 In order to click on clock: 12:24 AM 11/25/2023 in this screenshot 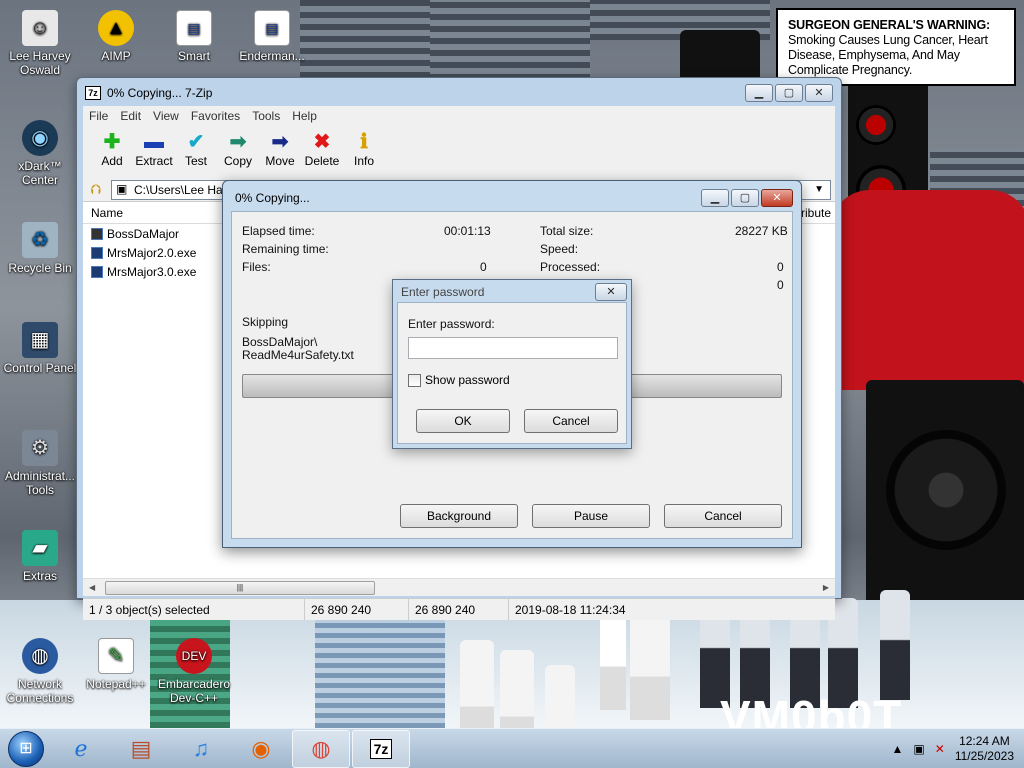, I will do `click(984, 749)`.